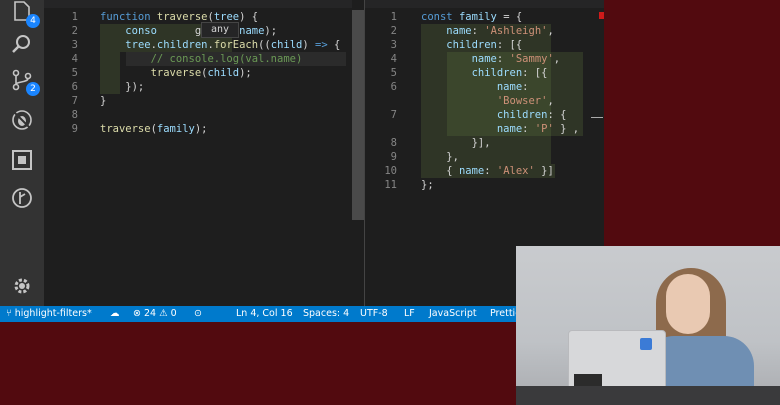 This screenshot has height=405, width=780. I want to click on right-tab-strip, so click(484, 4).